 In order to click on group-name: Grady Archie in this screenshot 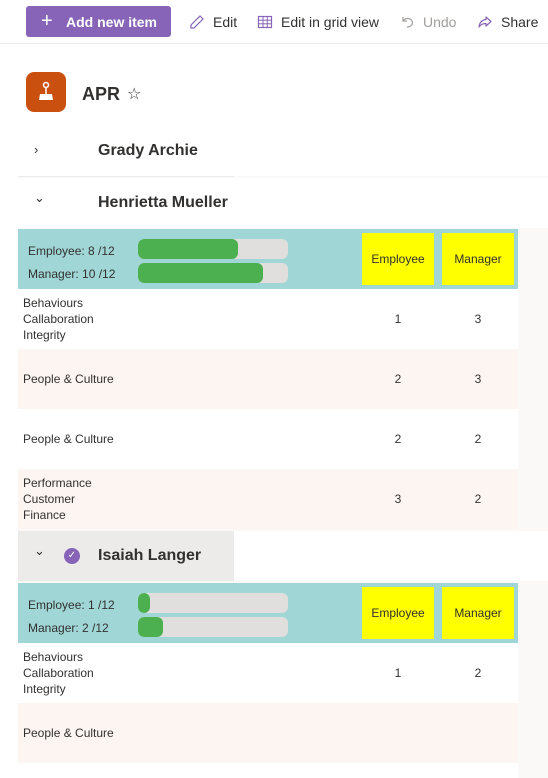, I will do `click(148, 150)`.